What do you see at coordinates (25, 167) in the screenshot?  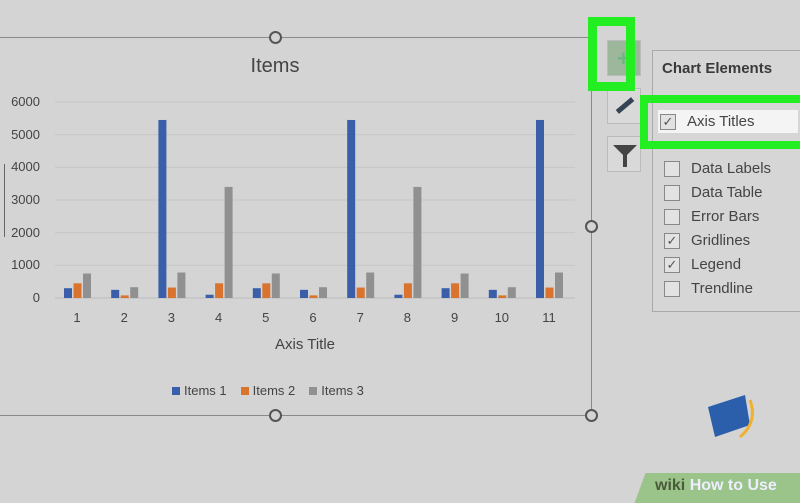 I see `y-tick-label: 4000` at bounding box center [25, 167].